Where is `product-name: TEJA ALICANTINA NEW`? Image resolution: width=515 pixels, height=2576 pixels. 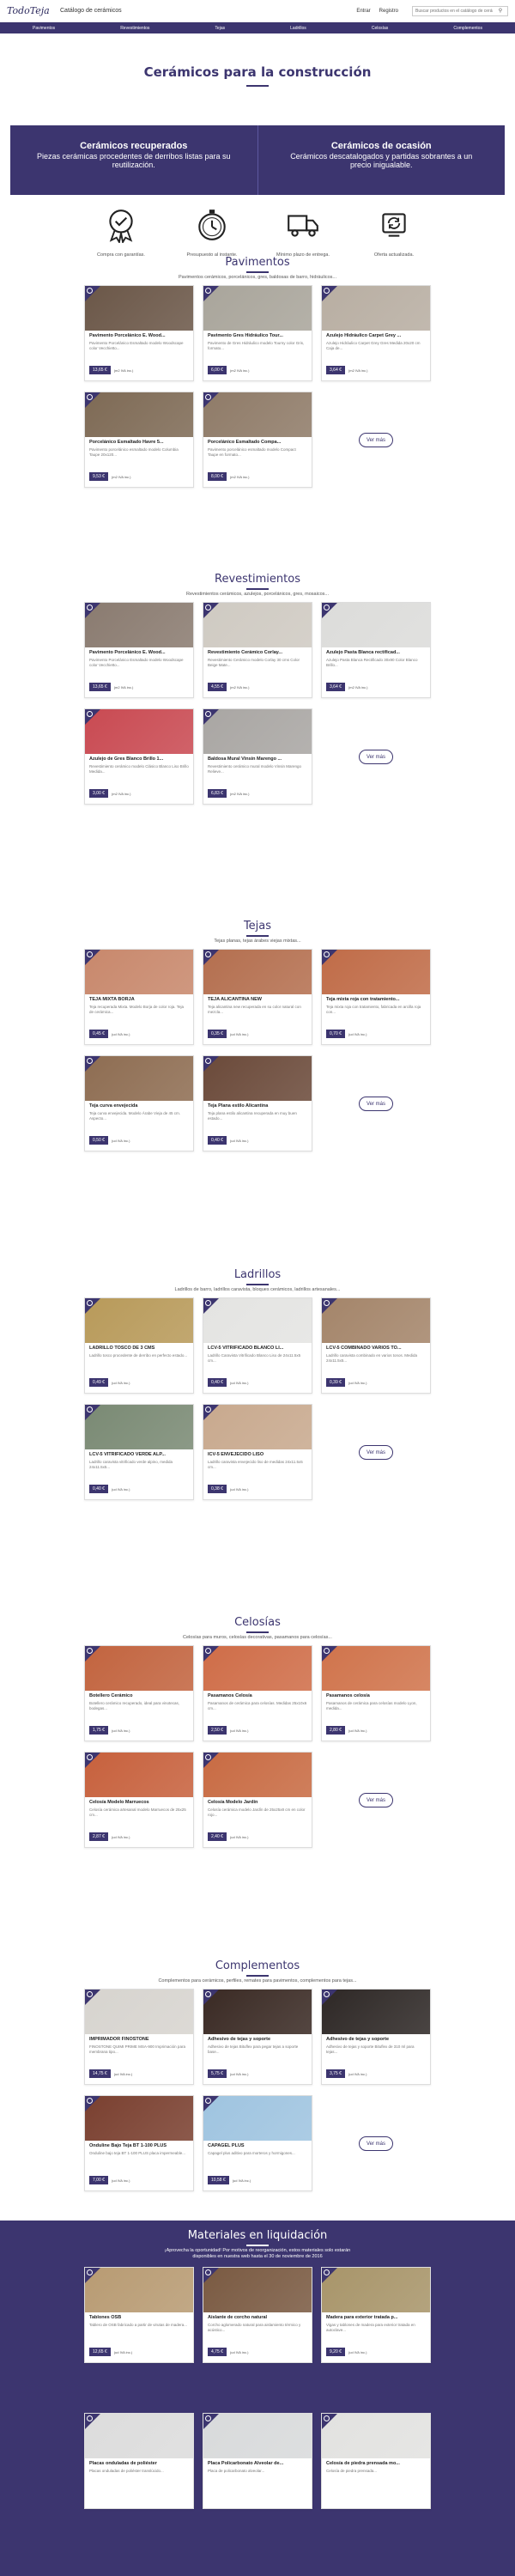 product-name: TEJA ALICANTINA NEW is located at coordinates (257, 998).